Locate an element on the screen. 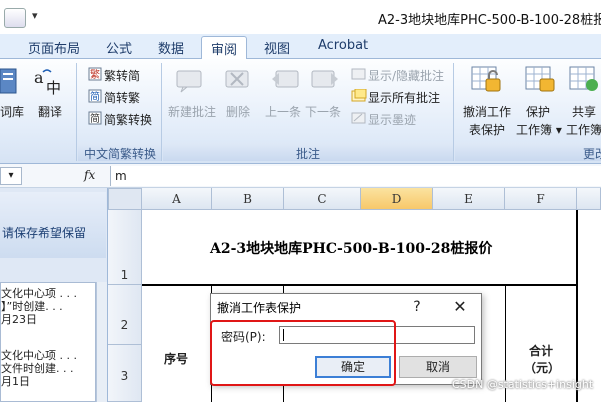 The image size is (601, 407). protect-workbook-icon is located at coordinates (540, 79).